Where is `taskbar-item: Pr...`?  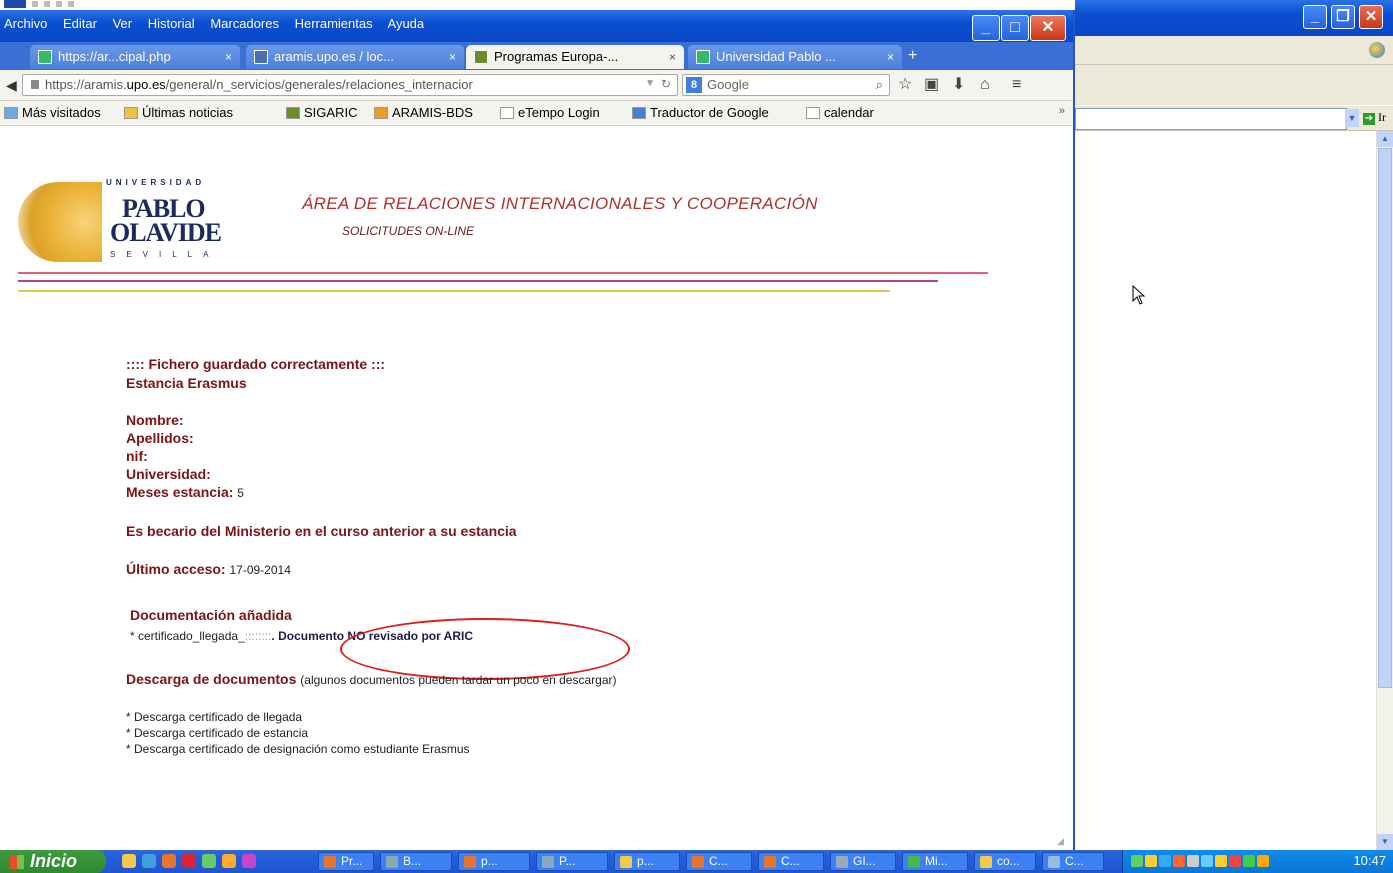
taskbar-item: Pr... is located at coordinates (346, 861).